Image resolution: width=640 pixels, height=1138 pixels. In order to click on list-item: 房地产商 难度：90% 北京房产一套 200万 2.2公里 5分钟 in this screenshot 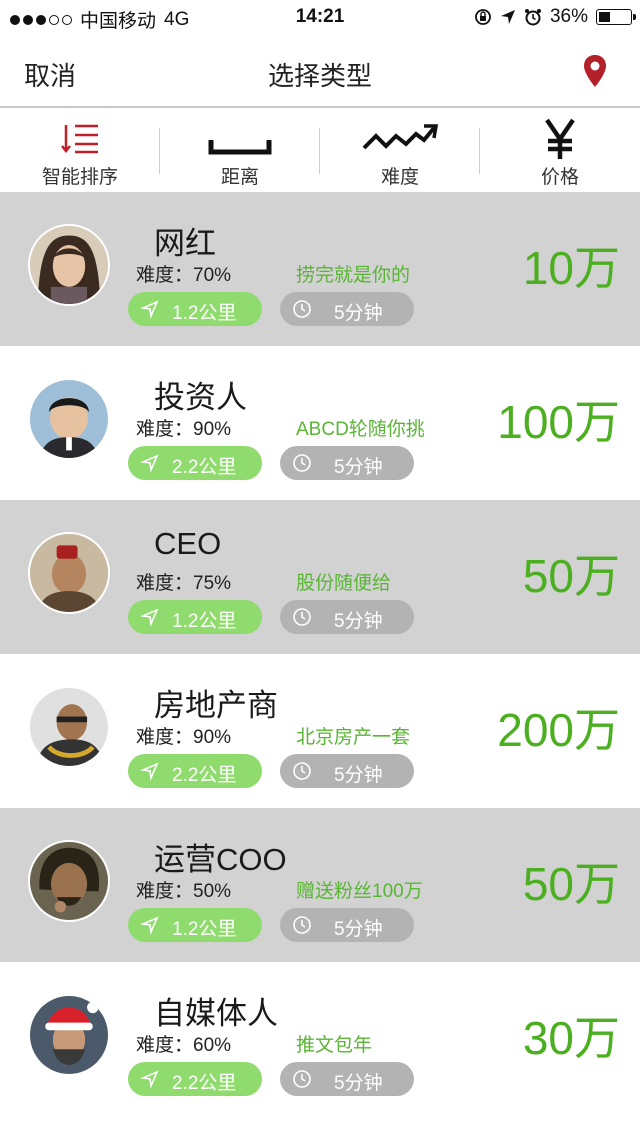, I will do `click(320, 731)`.